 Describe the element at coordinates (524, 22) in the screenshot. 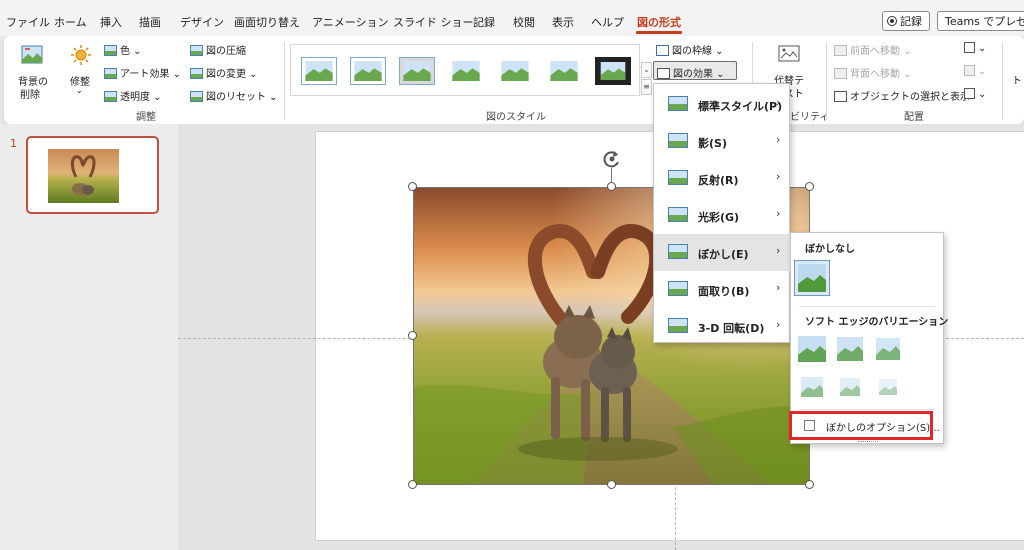

I see `tab-review: 校閲` at that location.